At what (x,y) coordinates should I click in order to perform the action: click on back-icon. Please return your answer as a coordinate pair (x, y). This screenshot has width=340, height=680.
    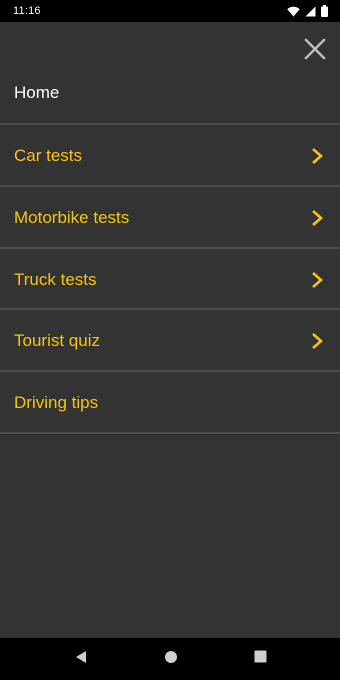
    Looking at the image, I should click on (80, 656).